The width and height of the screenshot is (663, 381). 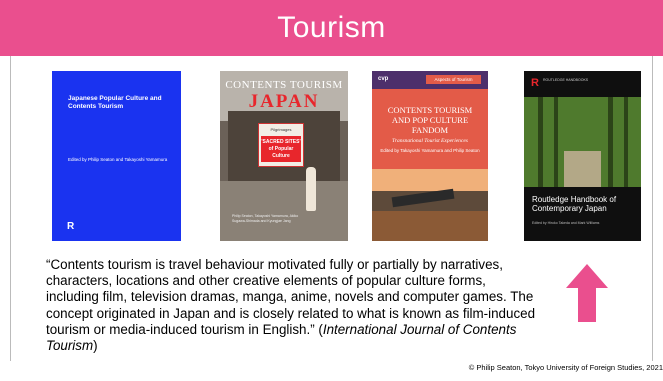 What do you see at coordinates (566, 80) in the screenshot?
I see `book-series: ROUTLEDGE HANDBOOKS` at bounding box center [566, 80].